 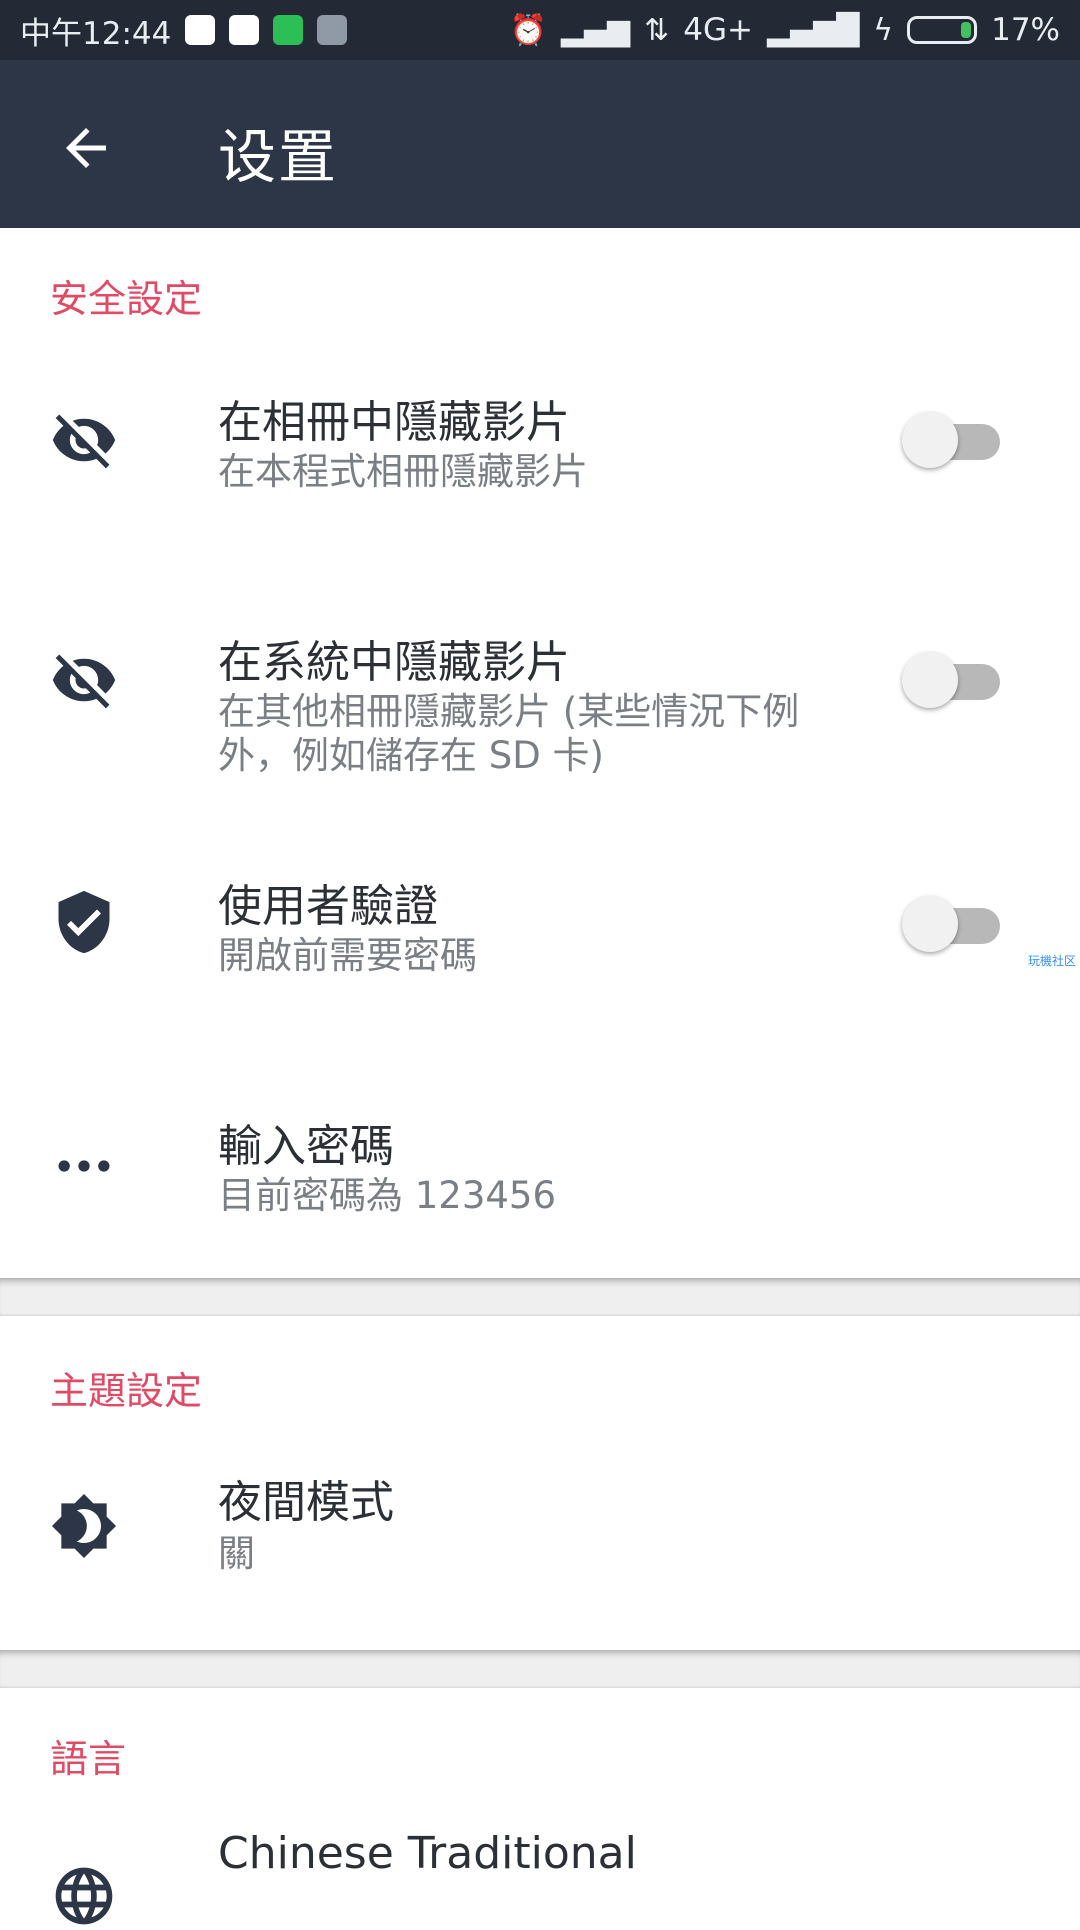 I want to click on setting-subtitle: 在本程式相冊隱藏影片, so click(x=403, y=471).